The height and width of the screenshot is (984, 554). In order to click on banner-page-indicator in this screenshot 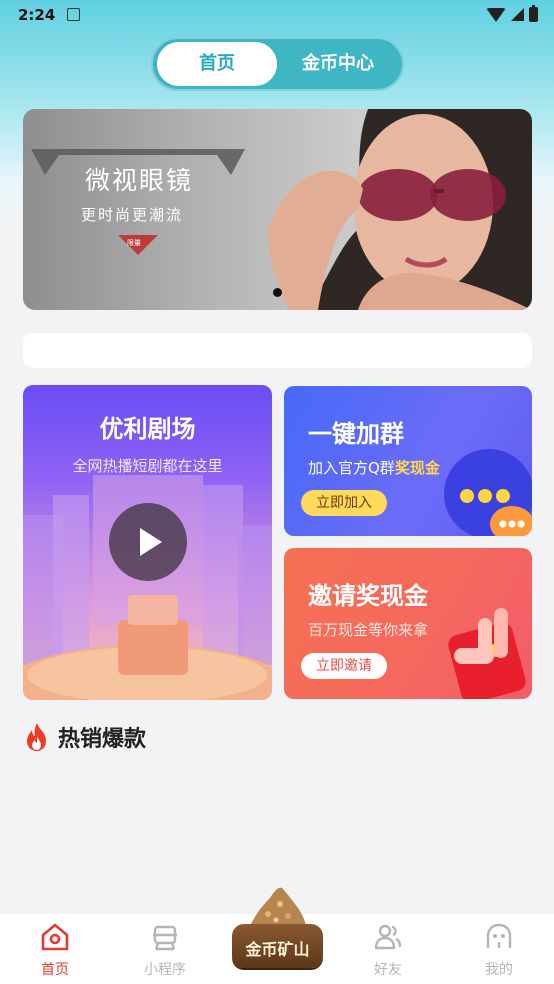, I will do `click(277, 292)`.